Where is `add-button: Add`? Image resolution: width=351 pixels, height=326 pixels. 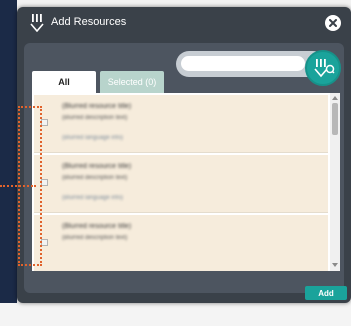 add-button: Add is located at coordinates (326, 293).